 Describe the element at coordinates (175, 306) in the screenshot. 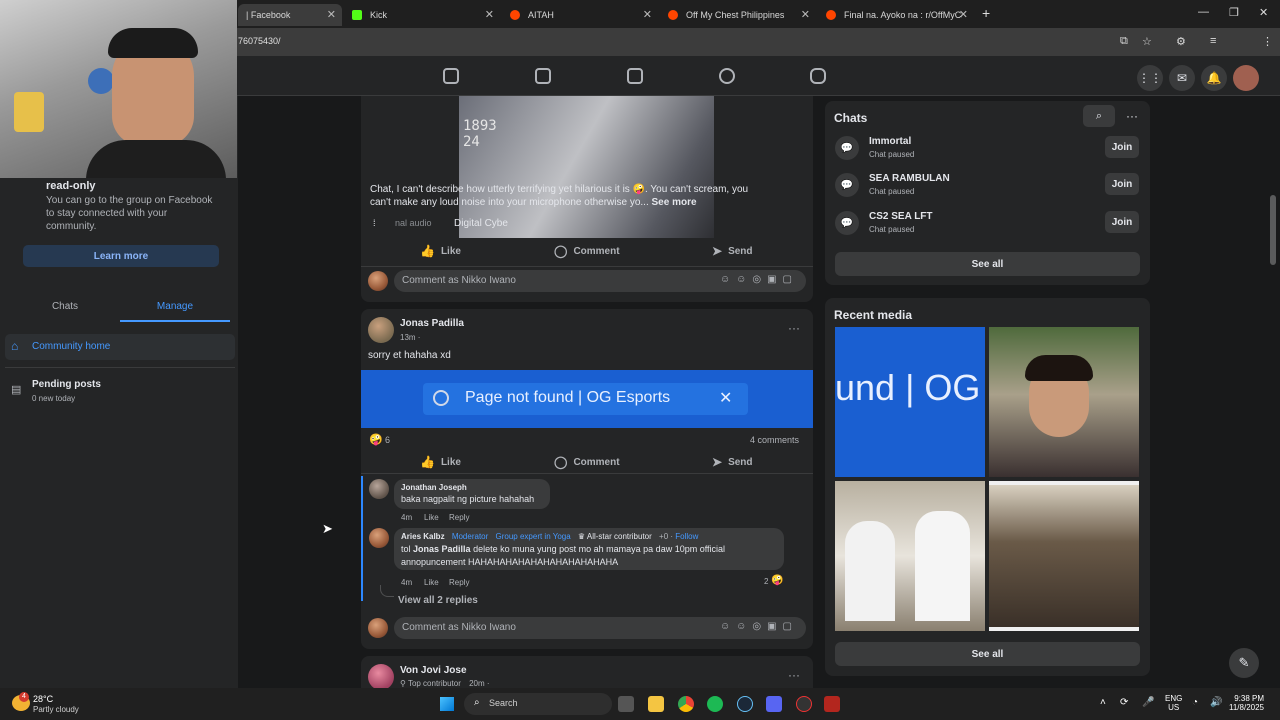

I see `tab-manage: Manage` at that location.